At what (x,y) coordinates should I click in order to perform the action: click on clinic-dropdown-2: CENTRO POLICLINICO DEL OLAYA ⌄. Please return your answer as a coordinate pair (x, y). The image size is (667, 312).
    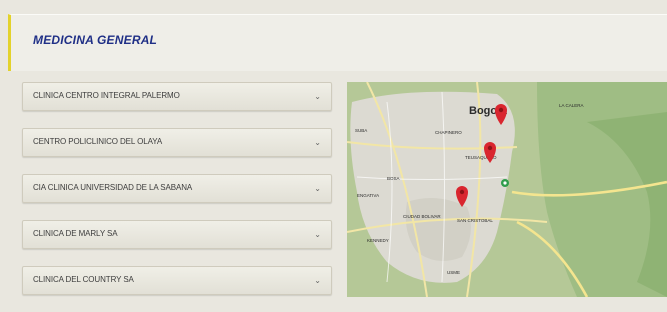
    Looking at the image, I should click on (177, 142).